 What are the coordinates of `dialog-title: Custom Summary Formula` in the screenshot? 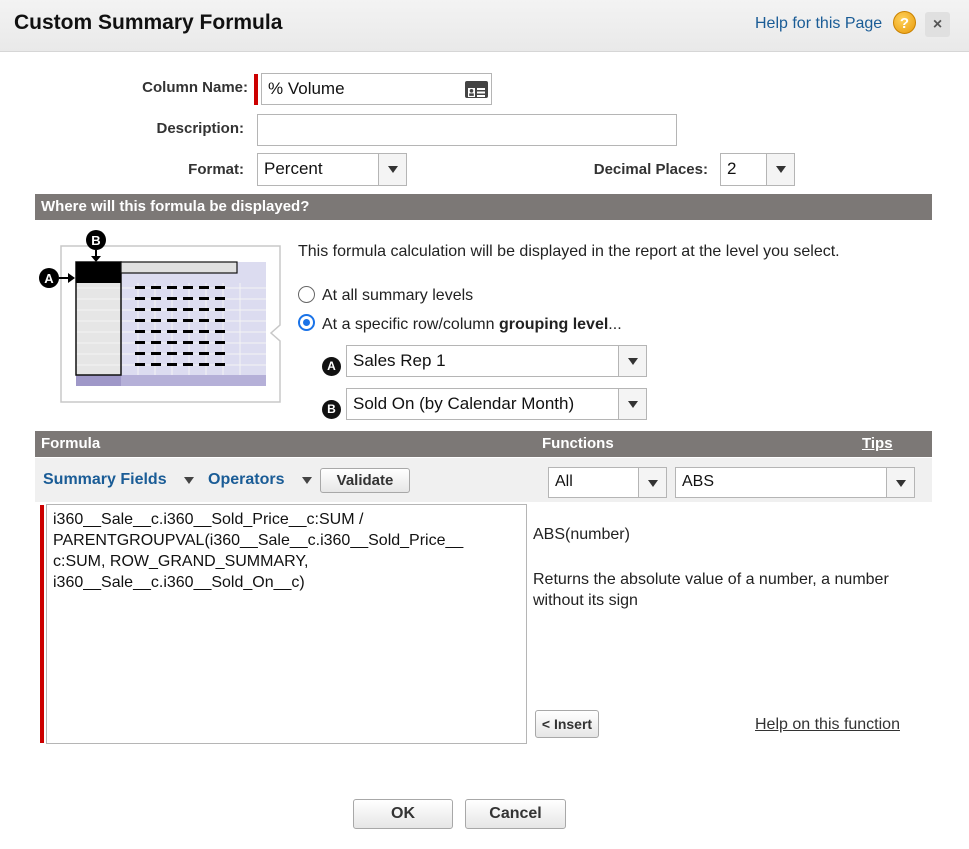 It's located at (148, 22).